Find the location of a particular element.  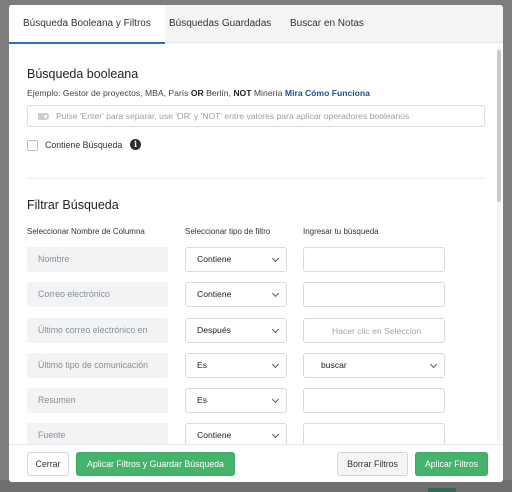

column-name-field: Último tipo de comunicación is located at coordinates (97, 365).